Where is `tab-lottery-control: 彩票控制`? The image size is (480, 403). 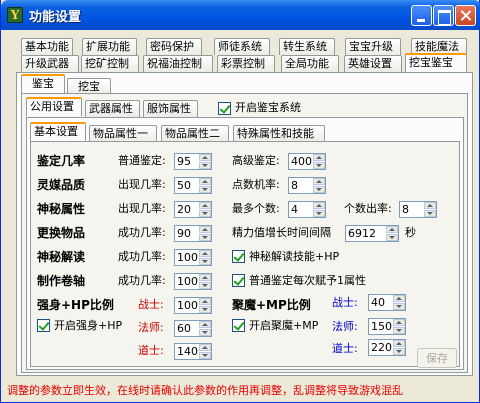 tab-lottery-control: 彩票控制 is located at coordinates (246, 63).